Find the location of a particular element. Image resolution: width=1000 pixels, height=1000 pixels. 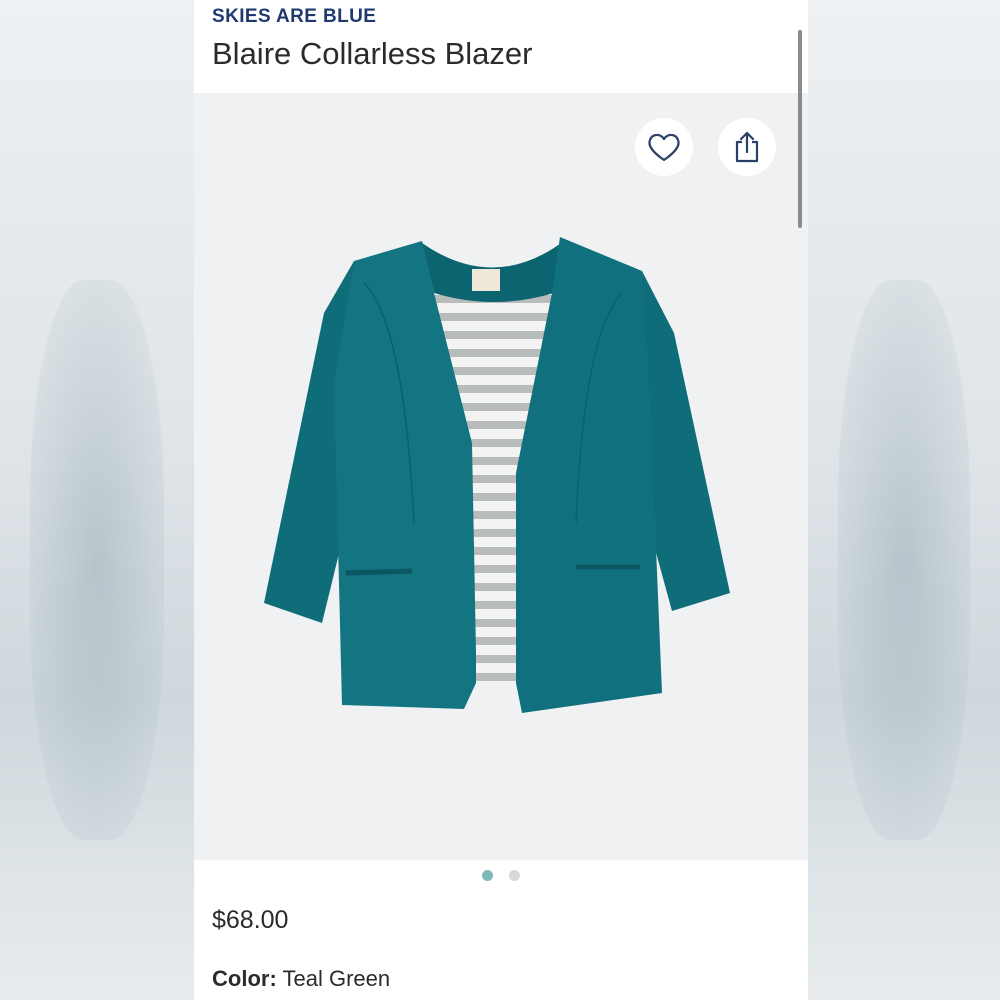

color-info: Color: Teal Green is located at coordinates (301, 979).